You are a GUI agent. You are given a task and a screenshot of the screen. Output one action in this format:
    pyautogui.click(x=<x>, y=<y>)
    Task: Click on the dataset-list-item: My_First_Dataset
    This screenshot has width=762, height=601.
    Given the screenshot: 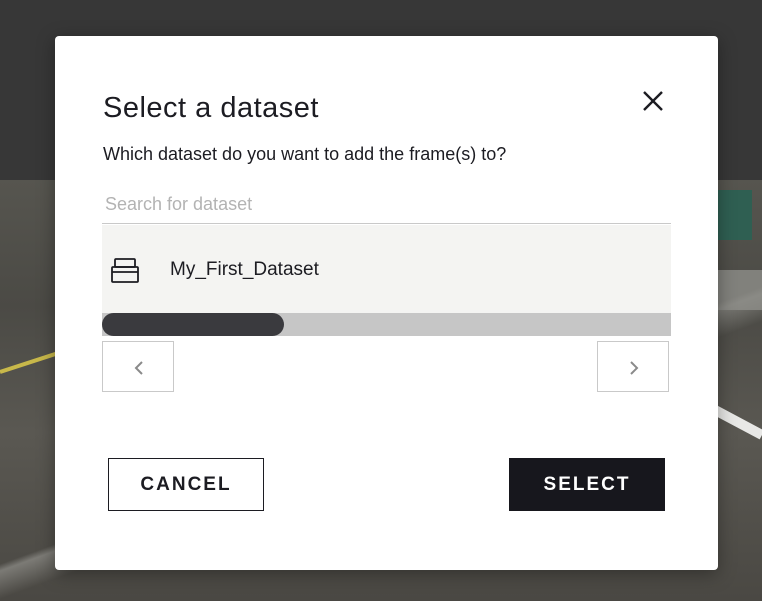 What is the action you would take?
    pyautogui.click(x=386, y=269)
    